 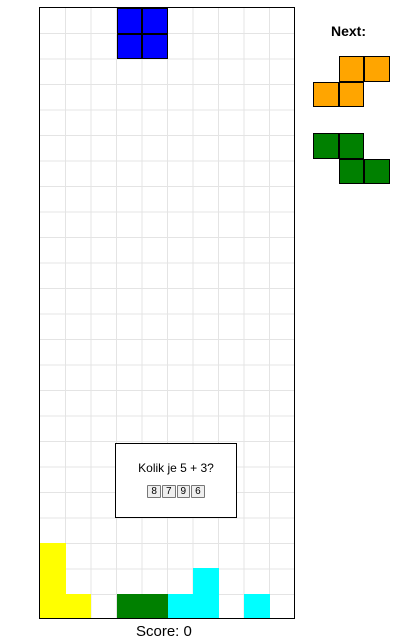 I want to click on score-label: Score: 0, so click(x=164, y=631).